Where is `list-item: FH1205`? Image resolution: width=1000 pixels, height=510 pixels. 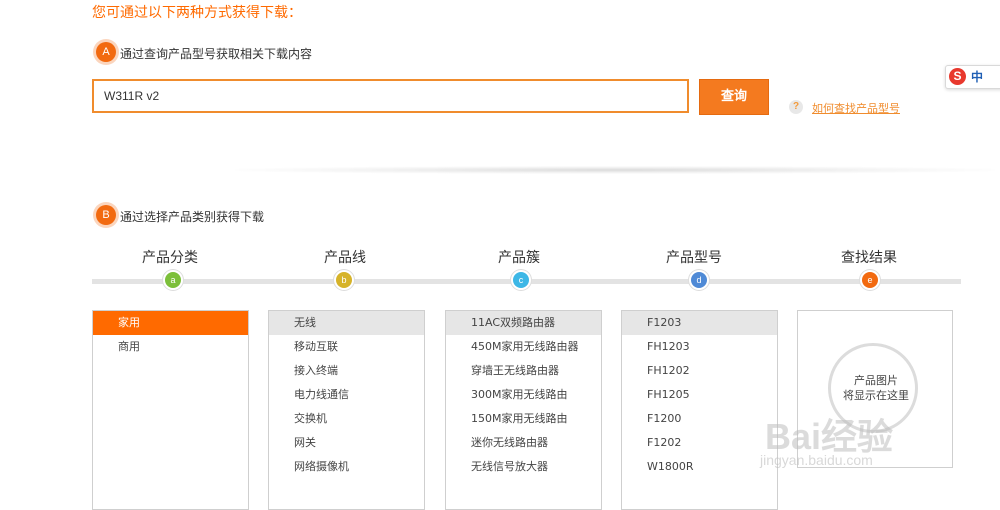
list-item: FH1205 is located at coordinates (699, 395).